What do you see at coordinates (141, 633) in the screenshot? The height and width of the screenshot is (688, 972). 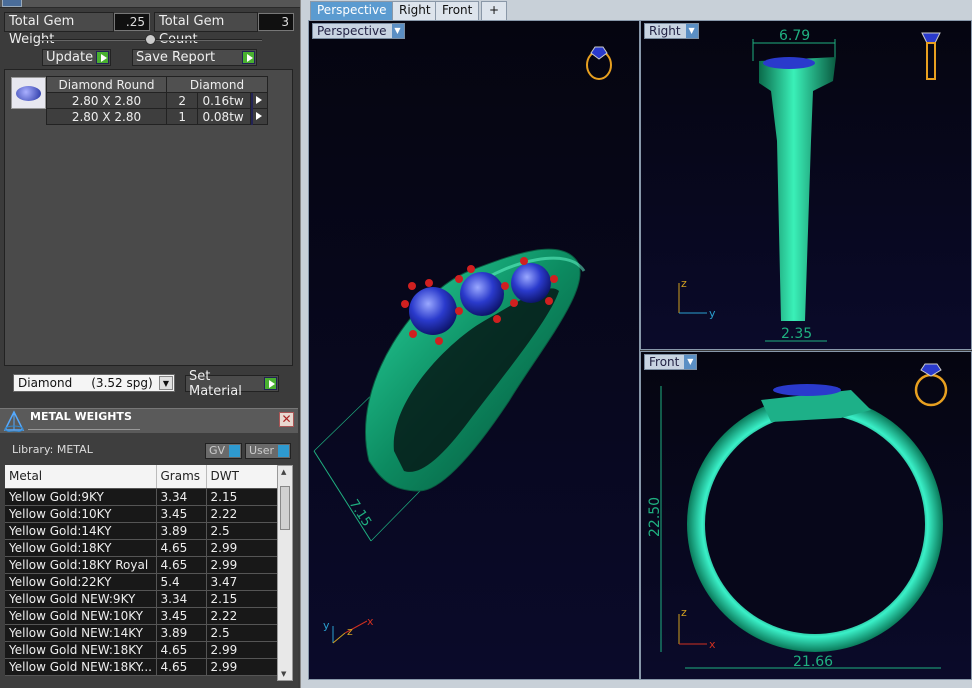 I see `table-row: Yellow Gold NEW:14KY 3.89 2.5` at bounding box center [141, 633].